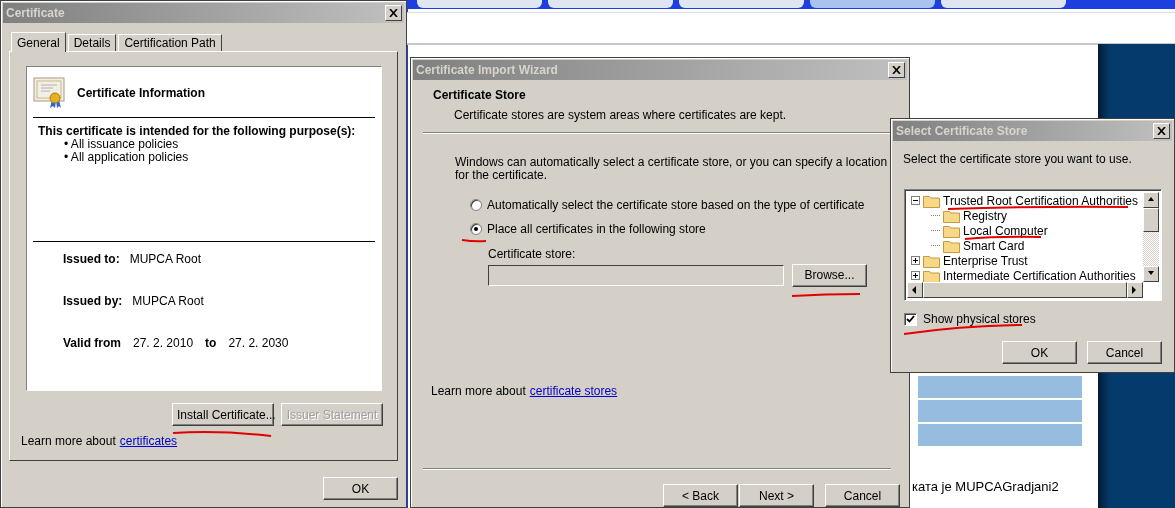  What do you see at coordinates (1039, 352) in the screenshot?
I see `dialog-button: OK` at bounding box center [1039, 352].